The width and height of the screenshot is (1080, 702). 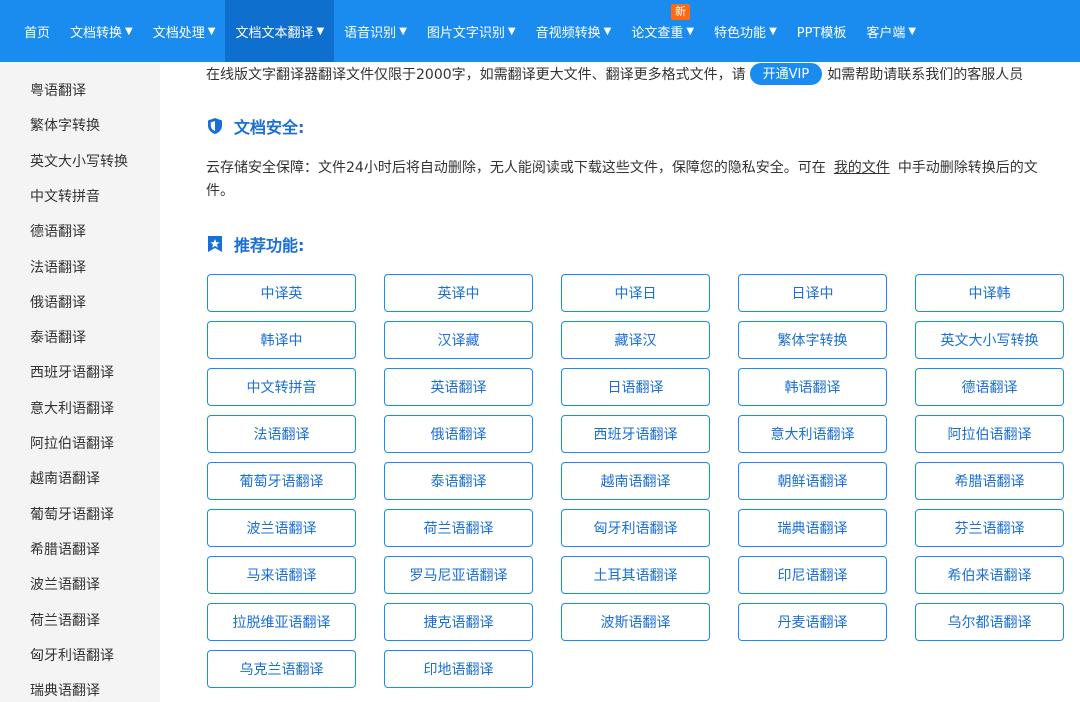 What do you see at coordinates (65, 620) in the screenshot?
I see `sidebar-item: 荷兰语翻译` at bounding box center [65, 620].